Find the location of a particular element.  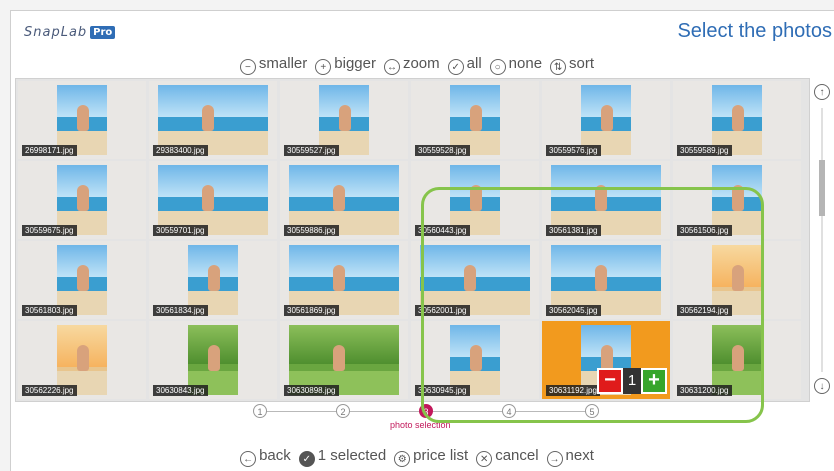

view-toolbar: − smaller + bigger ↔ zoom ✓ all ○ none ⇅ sort is located at coordinates (417, 65).